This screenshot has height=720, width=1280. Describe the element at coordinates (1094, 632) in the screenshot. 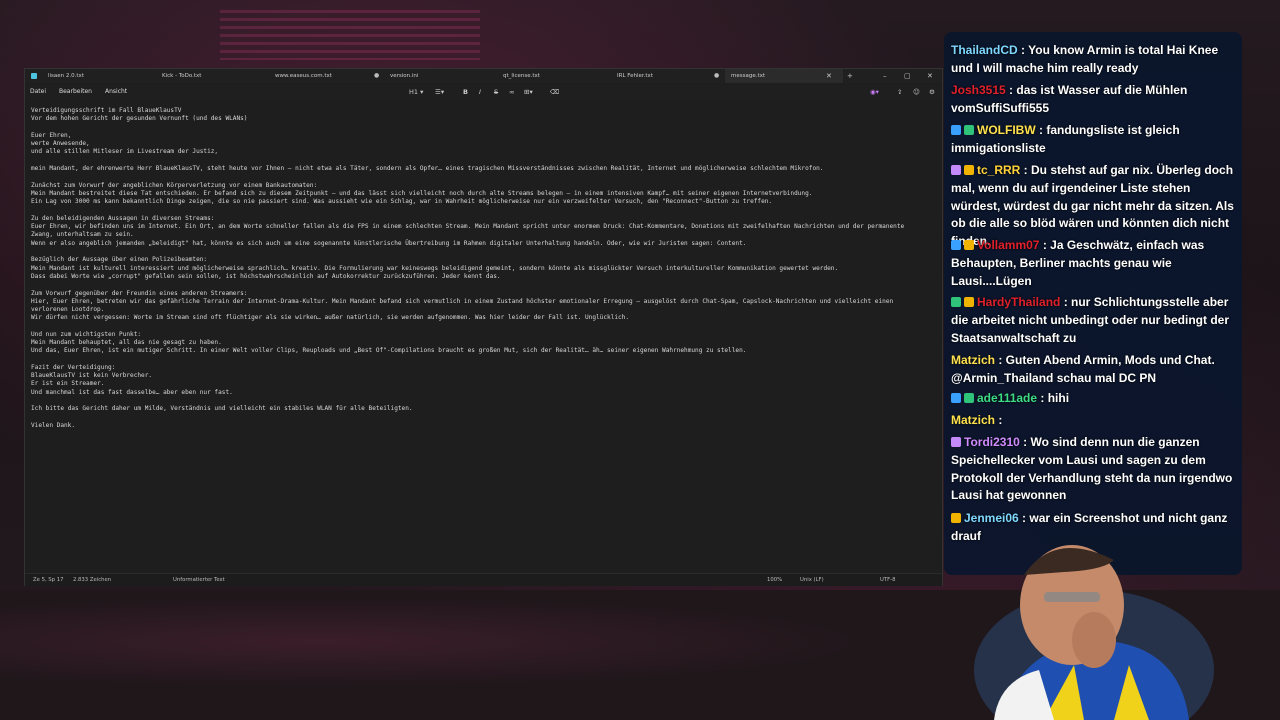

I see `webcam-overlay` at that location.